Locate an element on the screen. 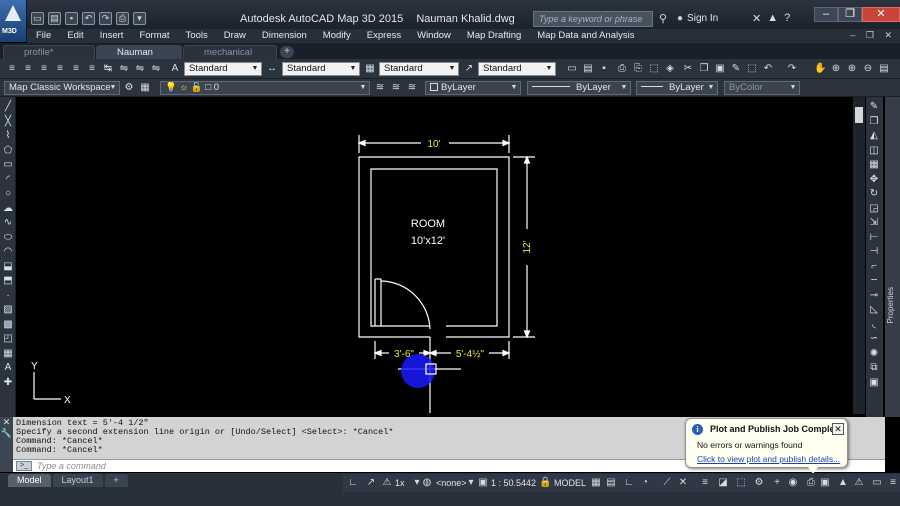 The image size is (900, 506). lock-icon: 🔒 is located at coordinates (545, 483).